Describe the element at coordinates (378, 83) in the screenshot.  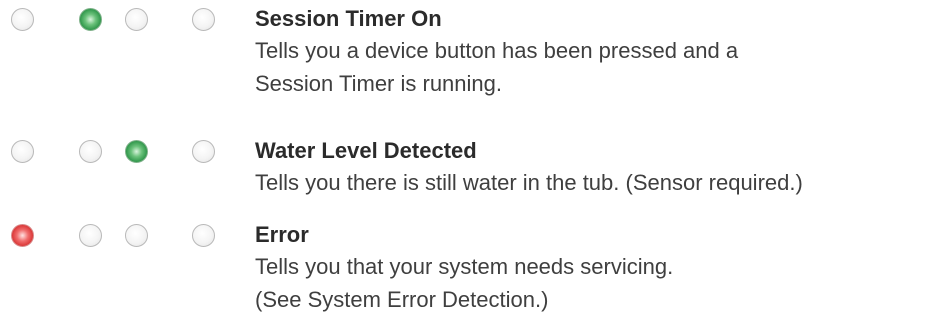
I see `indicator-description-line: Session Timer is running.` at that location.